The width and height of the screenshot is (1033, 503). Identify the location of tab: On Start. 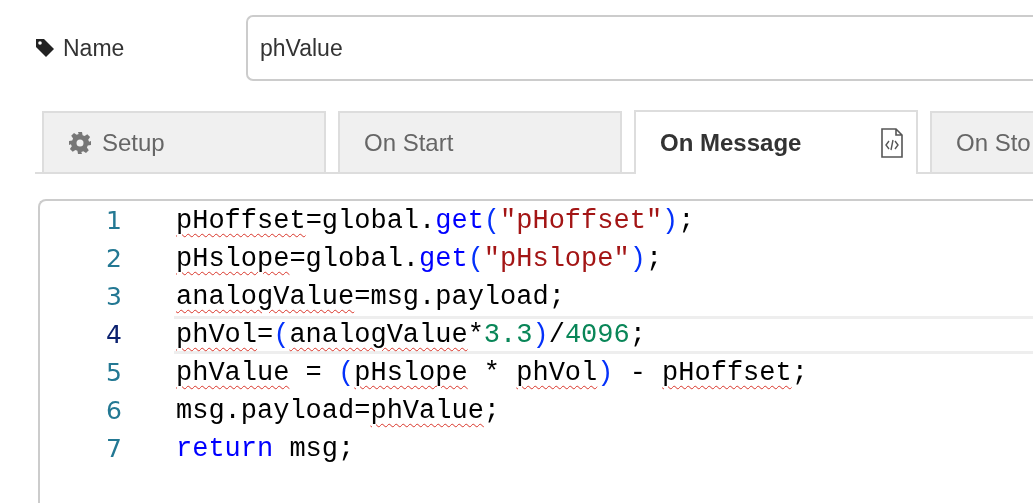
(480, 141).